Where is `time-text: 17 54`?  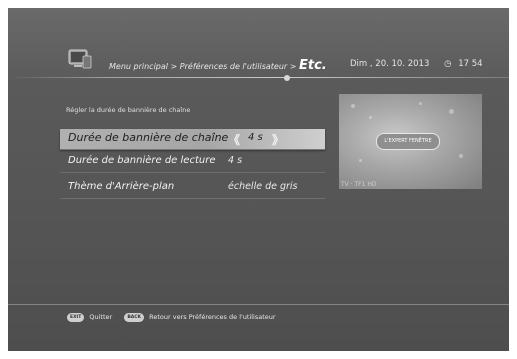 time-text: 17 54 is located at coordinates (470, 64).